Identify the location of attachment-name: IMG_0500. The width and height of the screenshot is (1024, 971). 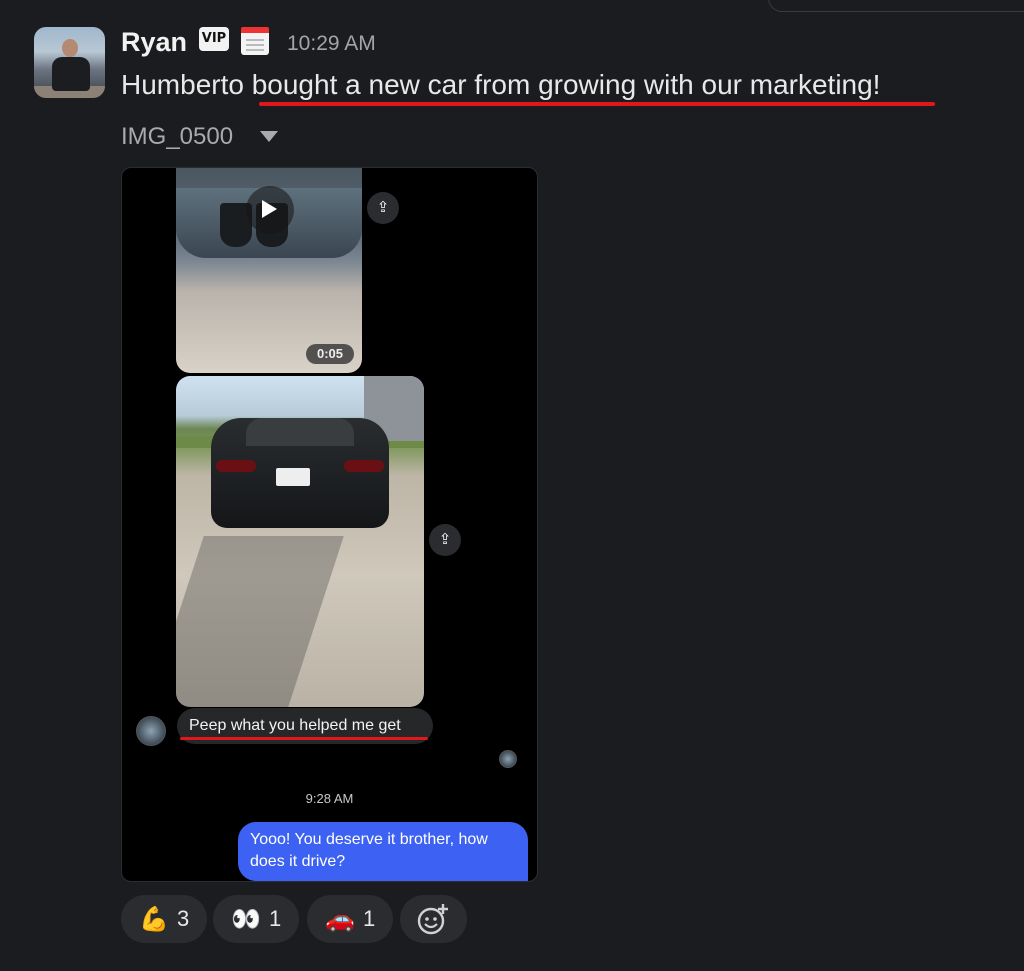
(177, 137).